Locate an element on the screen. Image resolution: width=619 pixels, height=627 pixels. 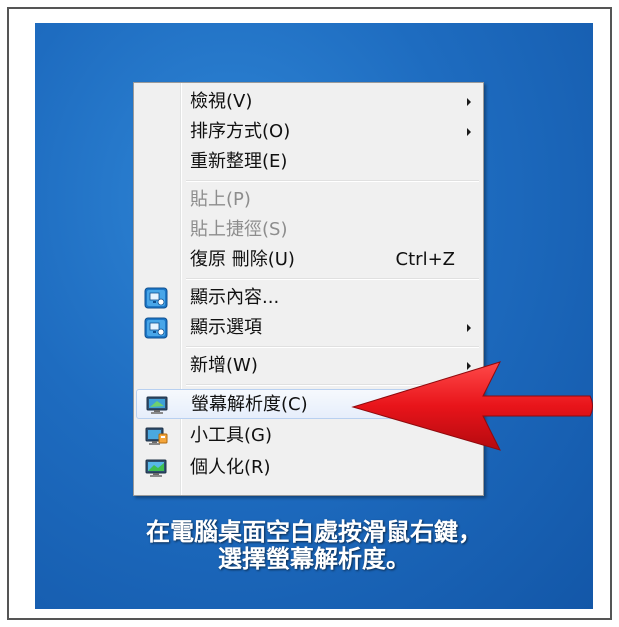
menu-item-graphics-options: 顯示選項 is located at coordinates (308, 328).